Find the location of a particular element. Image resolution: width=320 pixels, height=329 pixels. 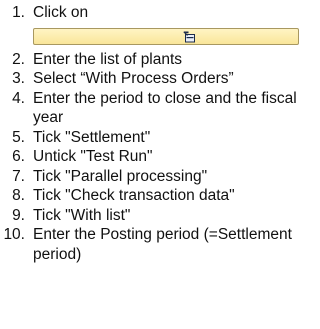

step-number: 6. is located at coordinates (18, 156).